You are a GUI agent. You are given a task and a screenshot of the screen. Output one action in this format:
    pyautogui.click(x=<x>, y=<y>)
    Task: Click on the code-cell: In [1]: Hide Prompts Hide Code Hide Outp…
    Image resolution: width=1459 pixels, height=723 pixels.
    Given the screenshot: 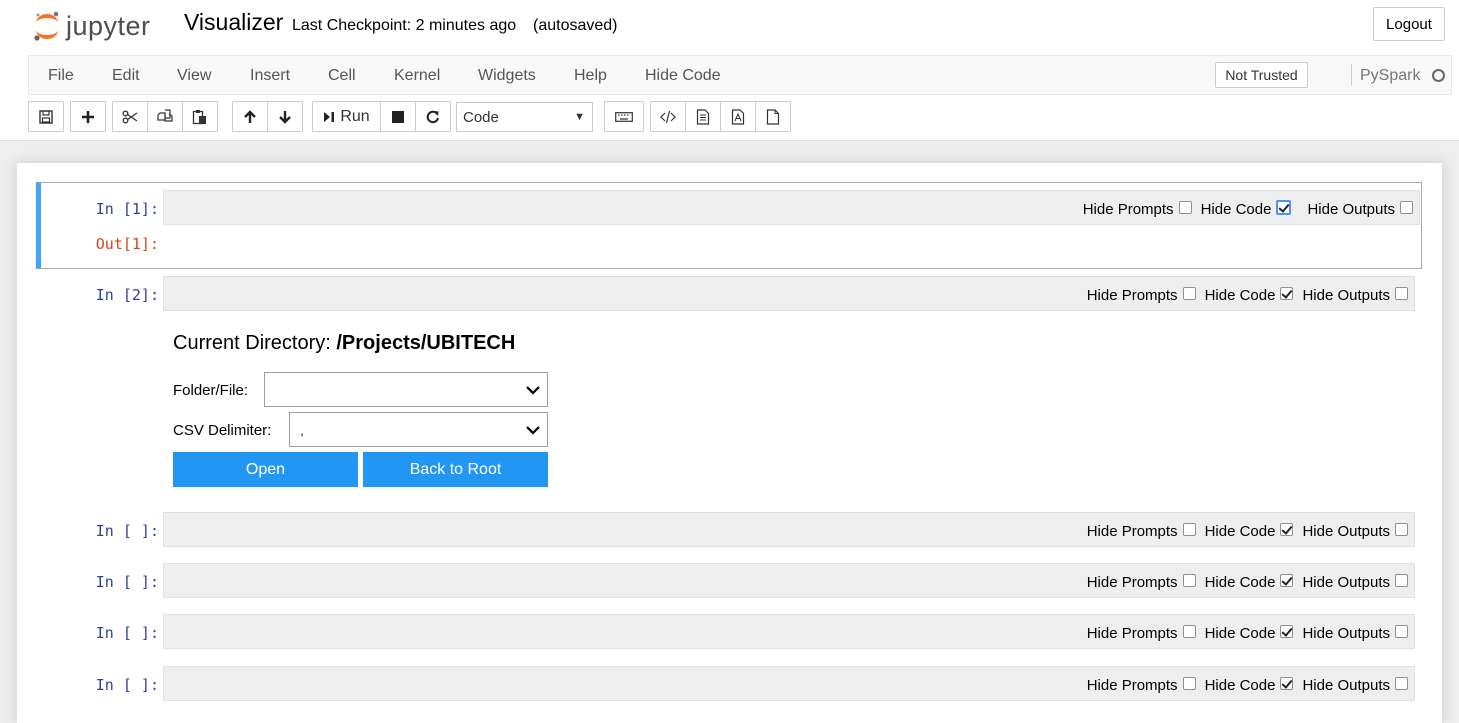 What is the action you would take?
    pyautogui.click(x=729, y=225)
    